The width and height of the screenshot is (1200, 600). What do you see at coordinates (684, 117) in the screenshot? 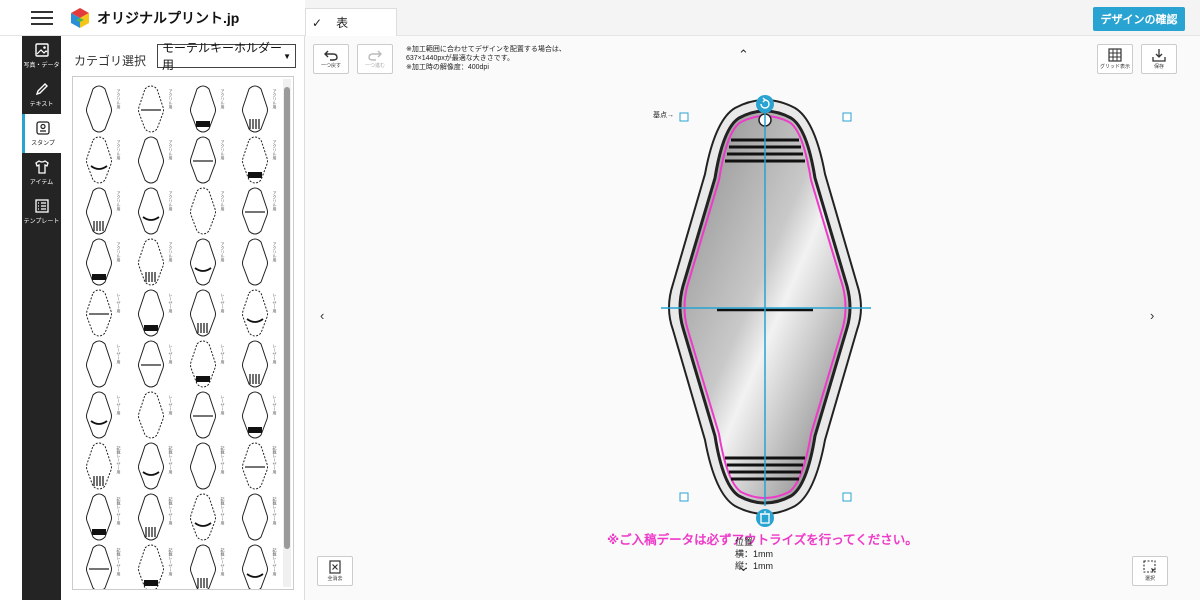
I see `resize-handle-tl` at bounding box center [684, 117].